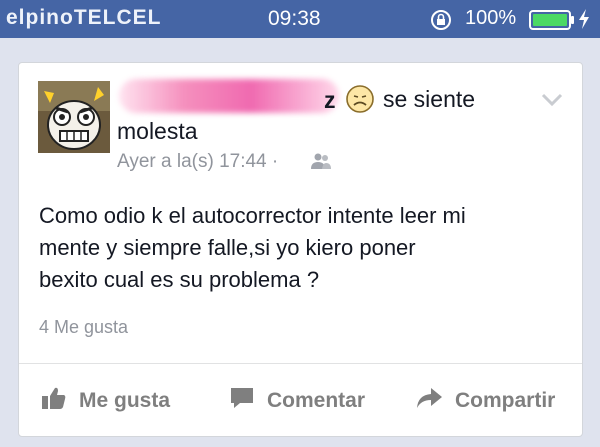 The image size is (600, 447). I want to click on clock: 09:38, so click(294, 18).